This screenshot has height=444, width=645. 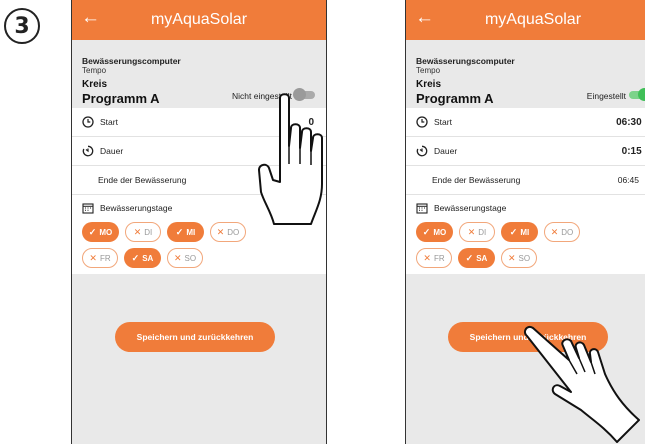 What do you see at coordinates (22, 26) in the screenshot?
I see `step-number-badge: 3` at bounding box center [22, 26].